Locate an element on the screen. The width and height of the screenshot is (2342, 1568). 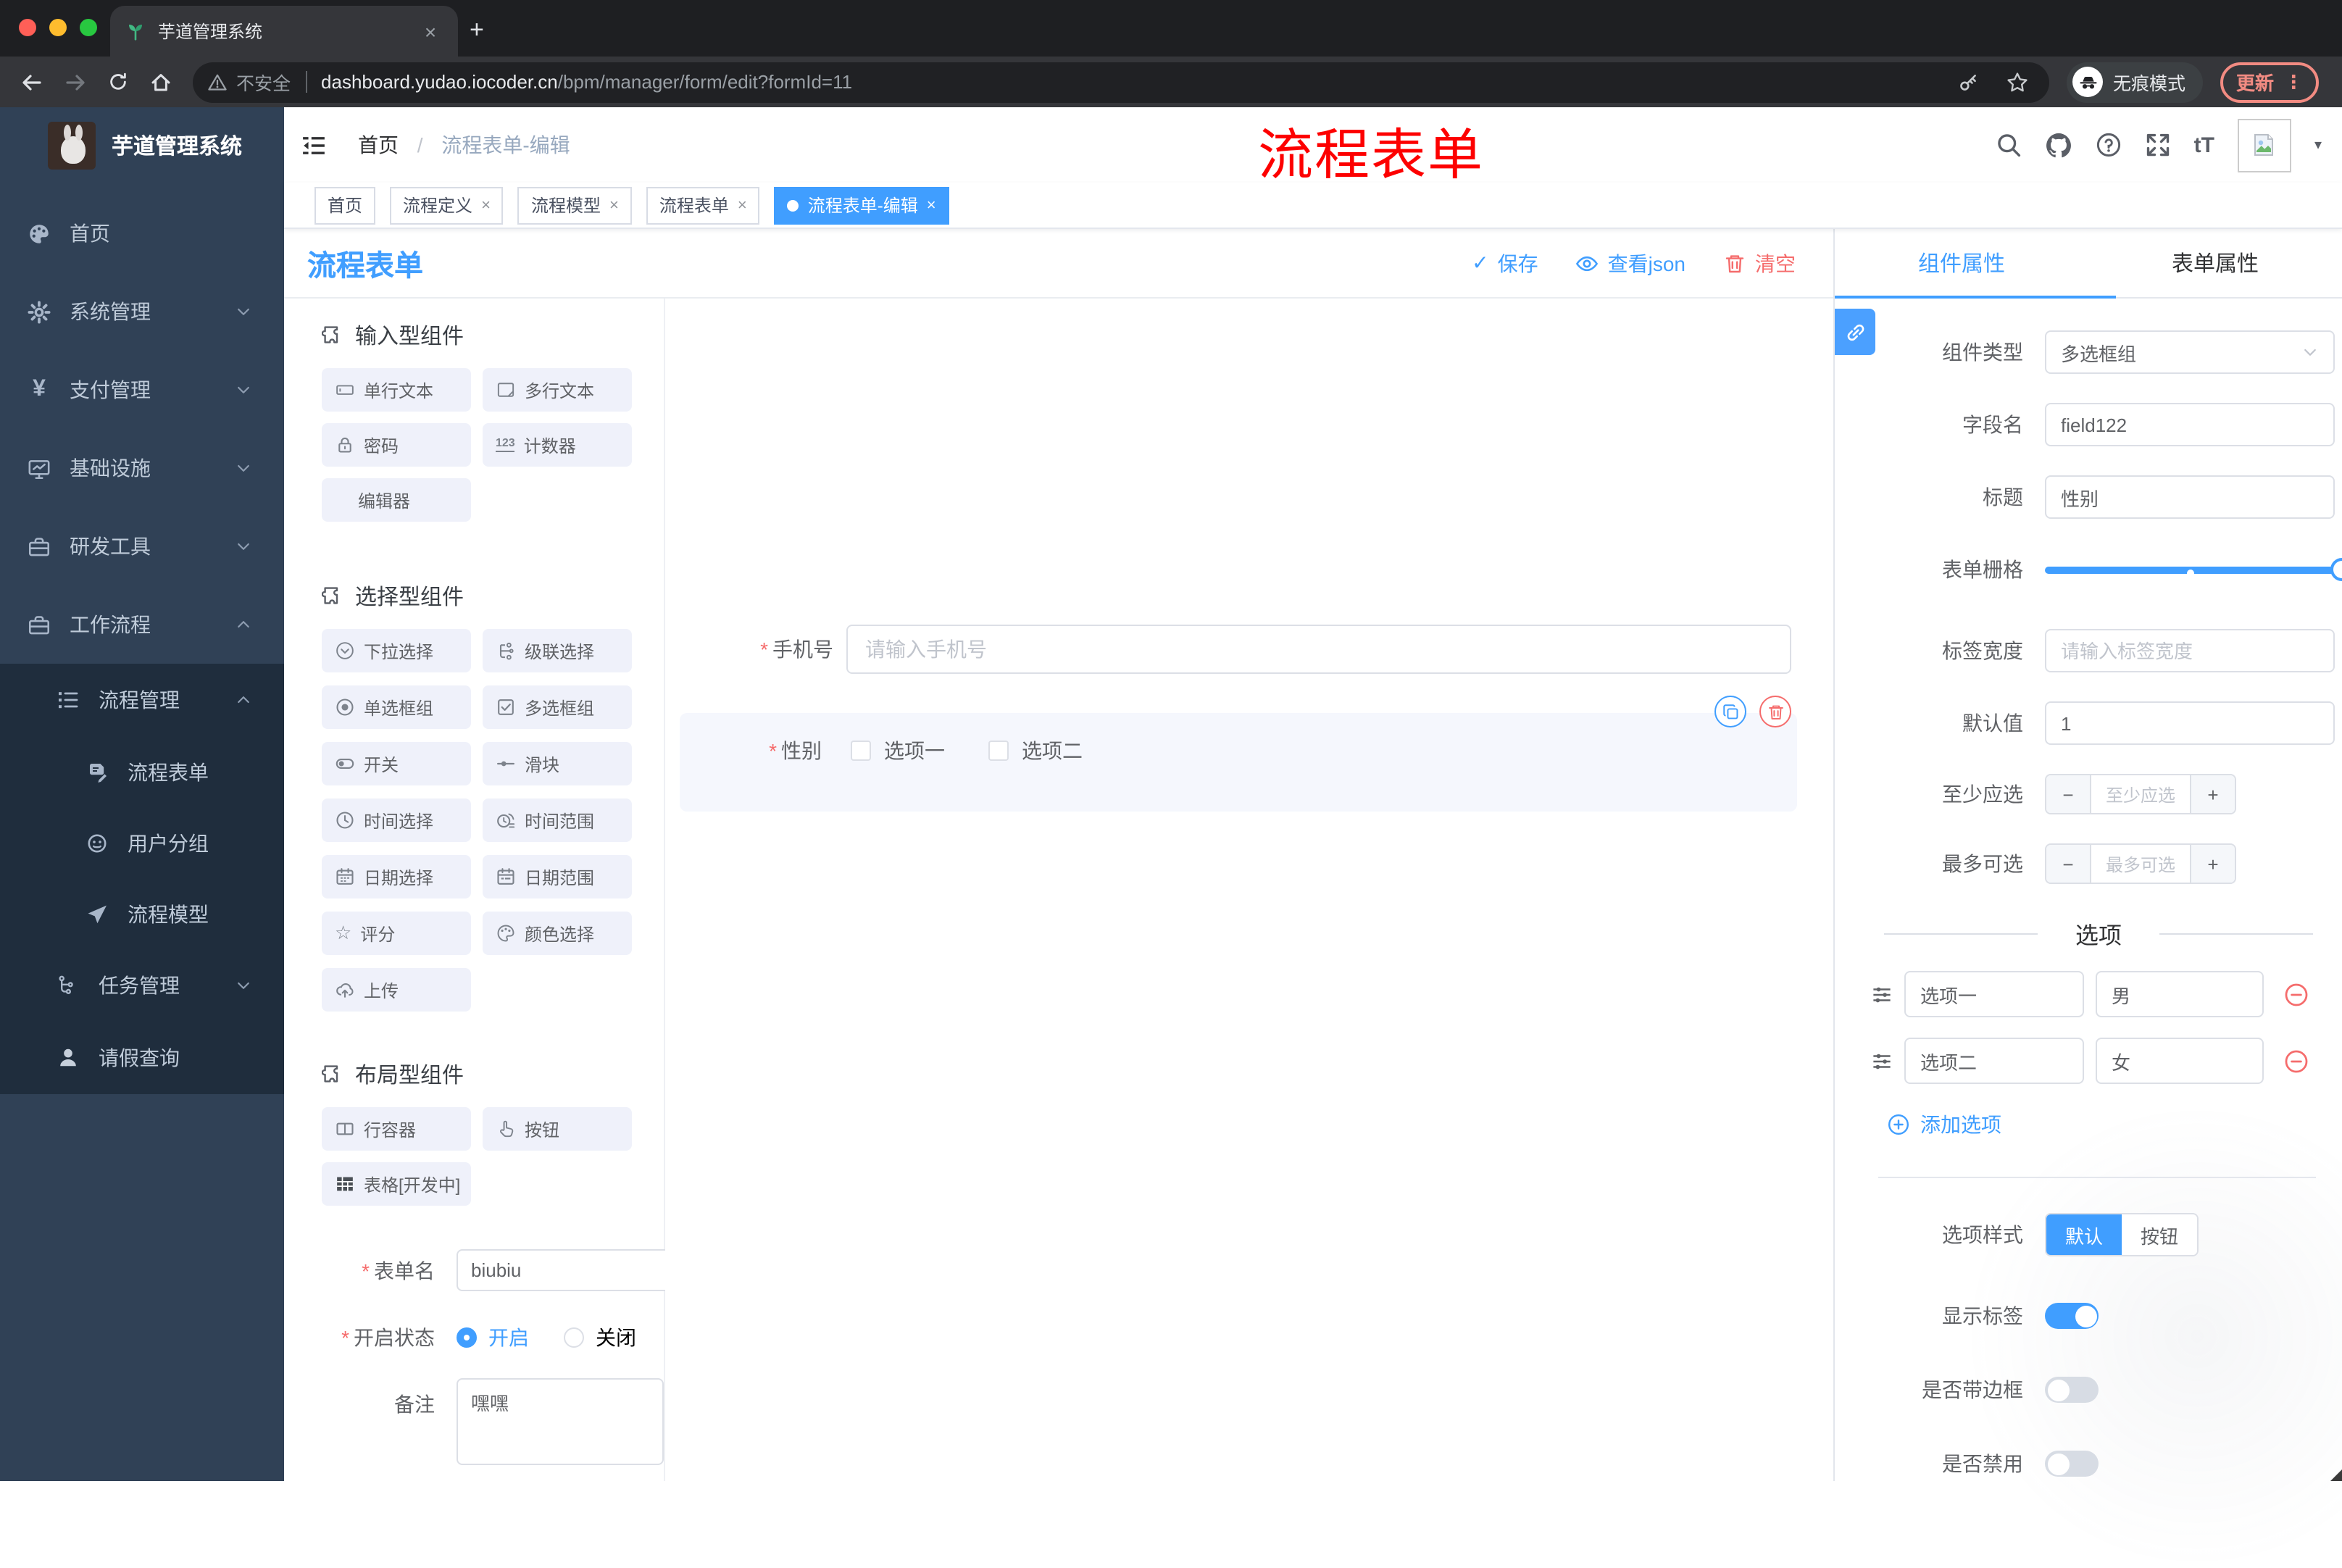
home-icon is located at coordinates (161, 81).